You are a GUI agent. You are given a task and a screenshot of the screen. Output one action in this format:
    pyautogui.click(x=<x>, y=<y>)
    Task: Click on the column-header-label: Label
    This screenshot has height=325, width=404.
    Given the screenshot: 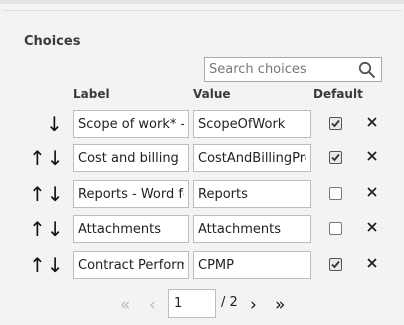 What is the action you would take?
    pyautogui.click(x=91, y=94)
    